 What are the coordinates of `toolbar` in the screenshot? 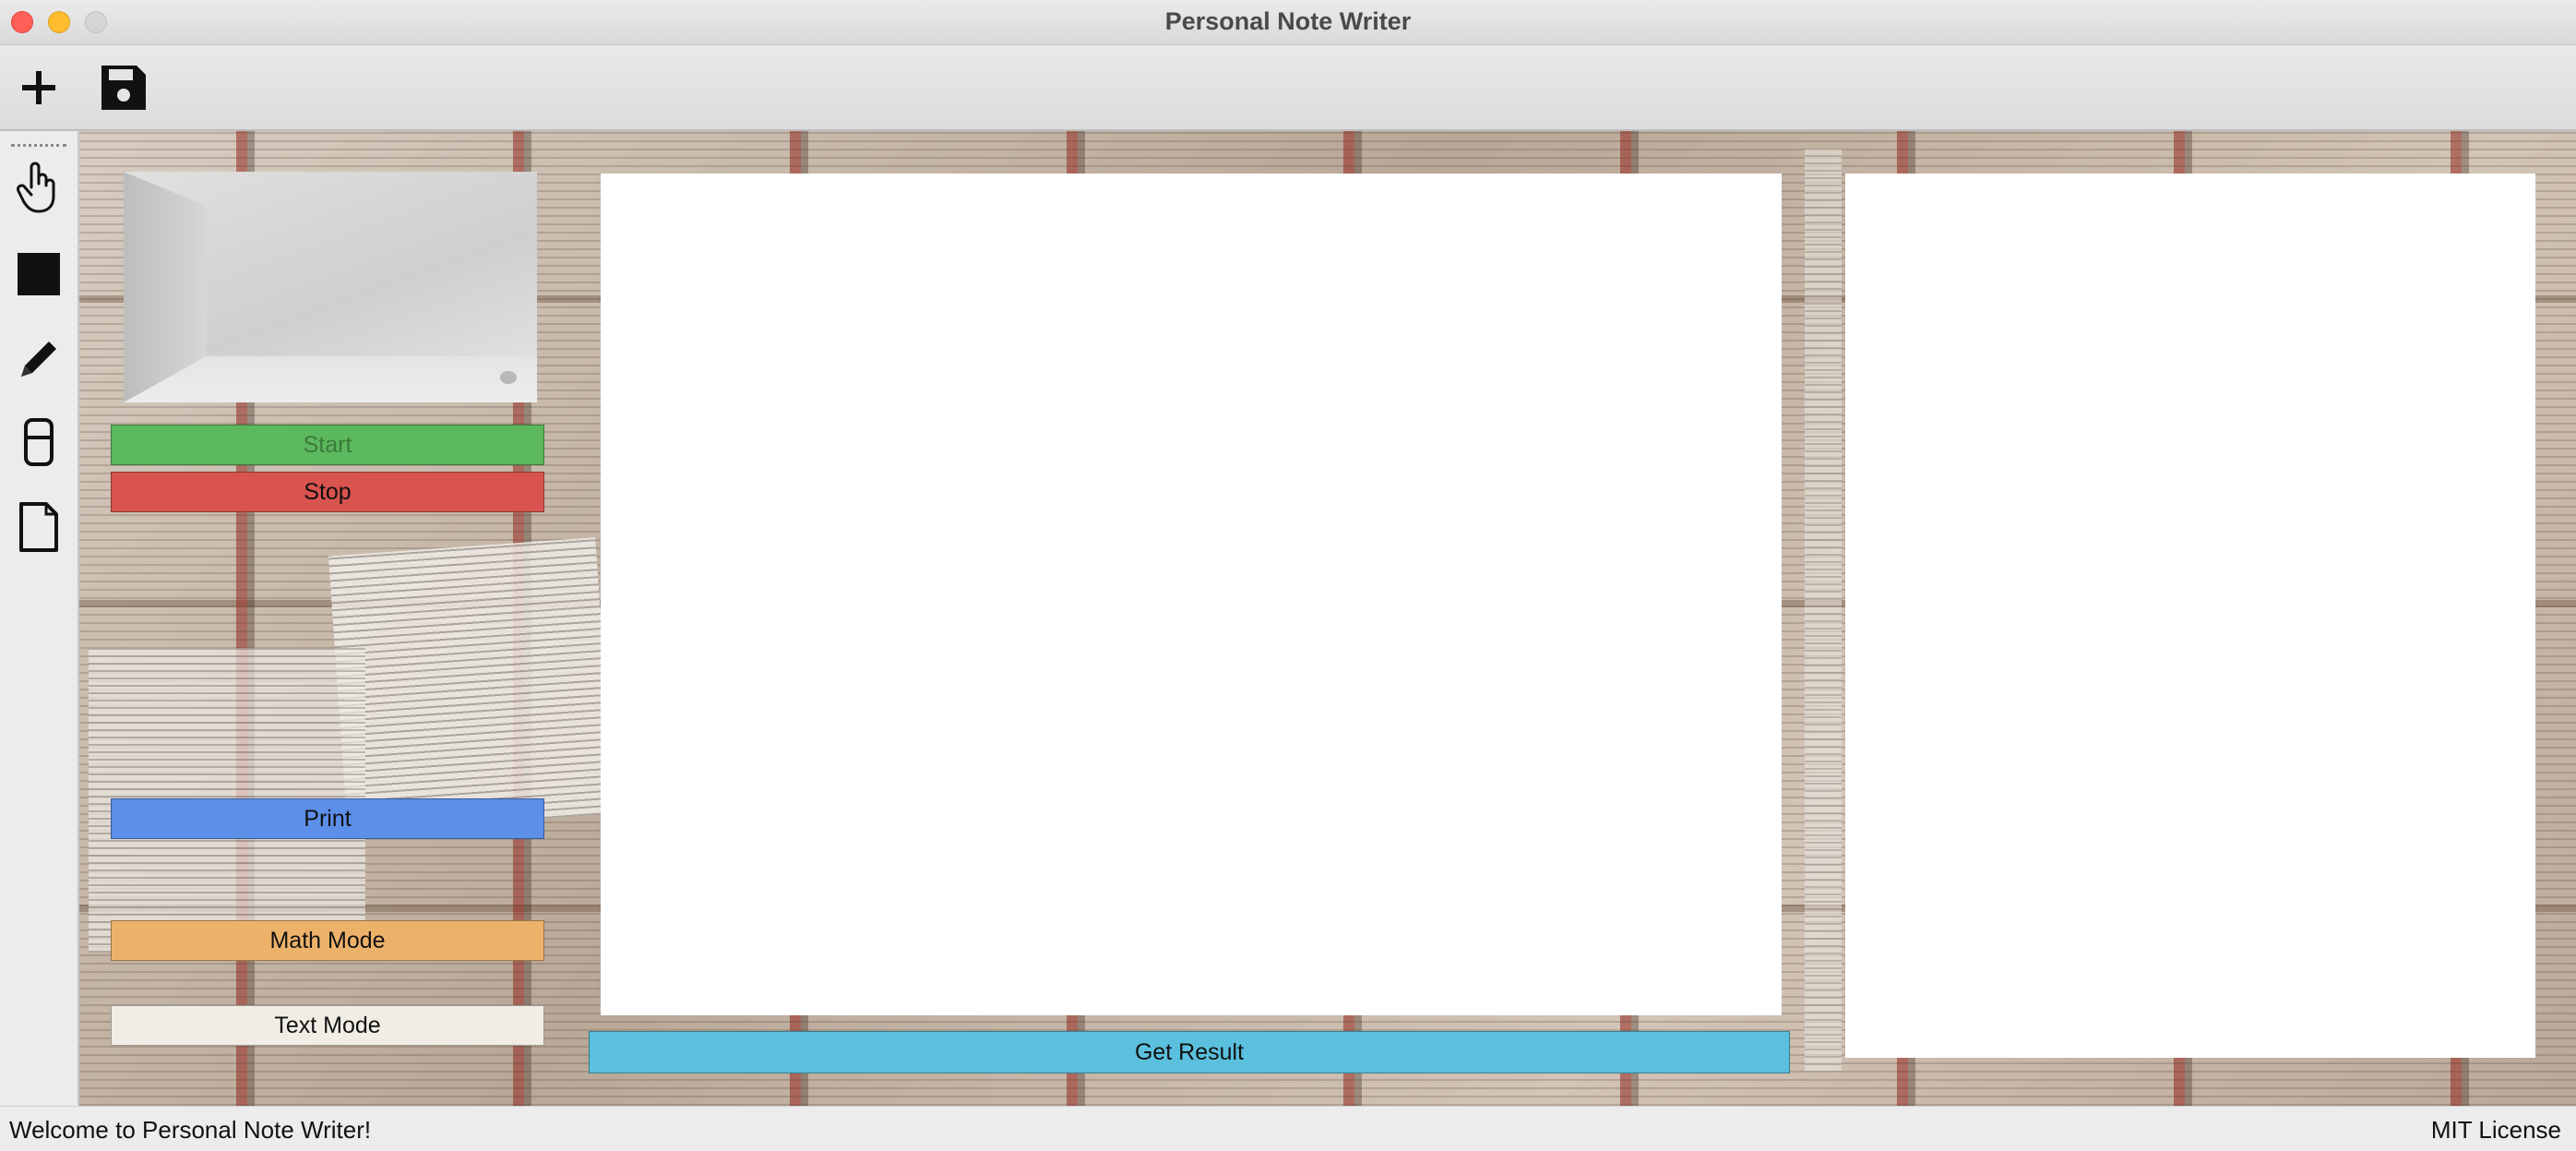 It's located at (1288, 88).